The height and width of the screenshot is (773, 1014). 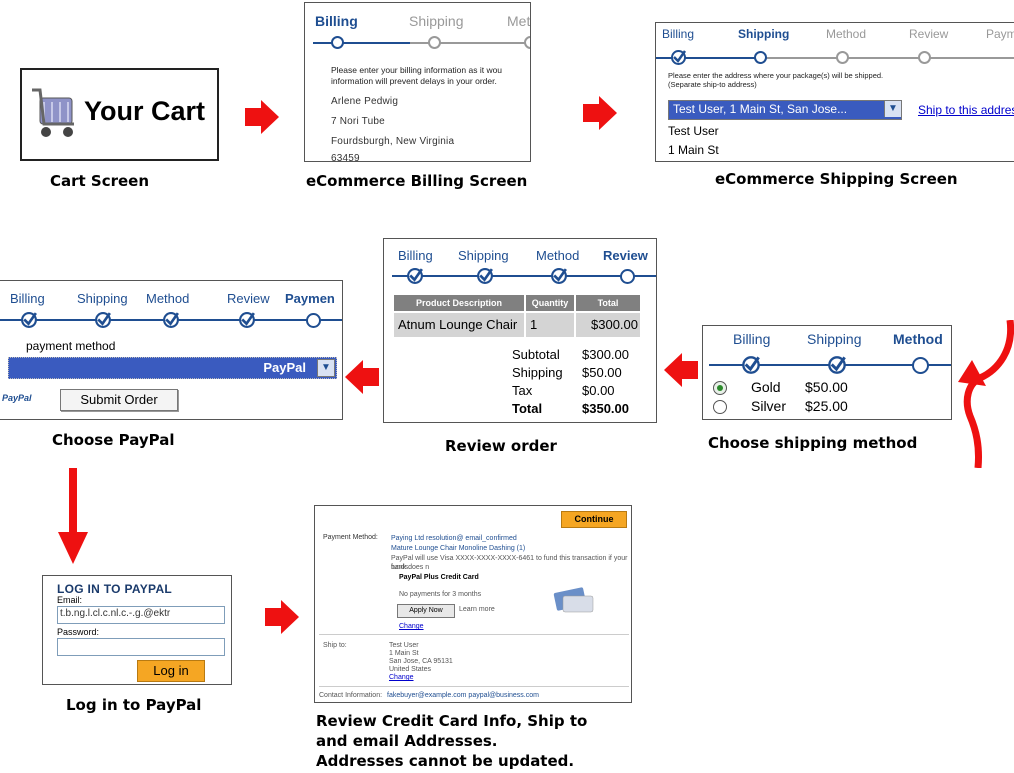 What do you see at coordinates (310, 298) in the screenshot?
I see `step-payment: Paymen` at bounding box center [310, 298].